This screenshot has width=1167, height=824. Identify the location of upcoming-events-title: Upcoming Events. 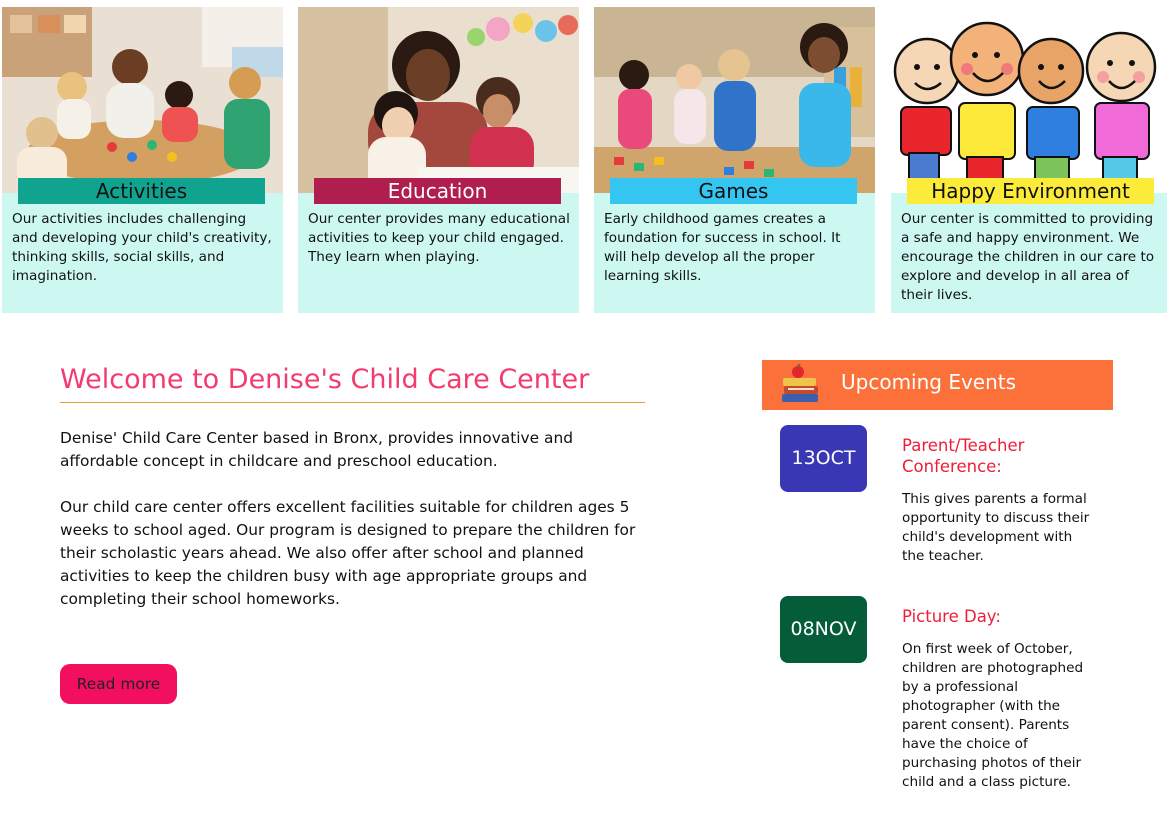
(929, 382).